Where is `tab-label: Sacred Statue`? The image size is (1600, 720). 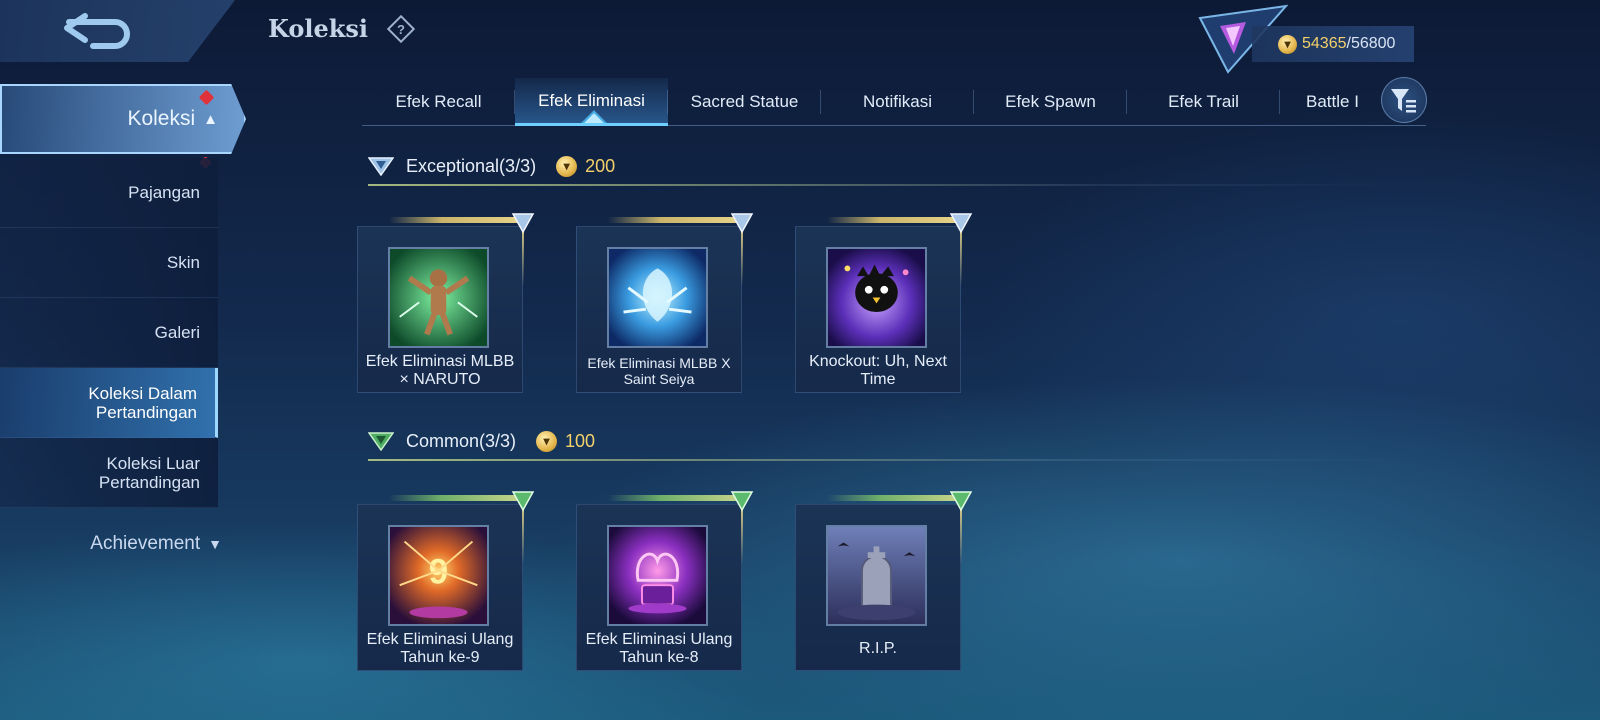
tab-label: Sacred Statue is located at coordinates (744, 101).